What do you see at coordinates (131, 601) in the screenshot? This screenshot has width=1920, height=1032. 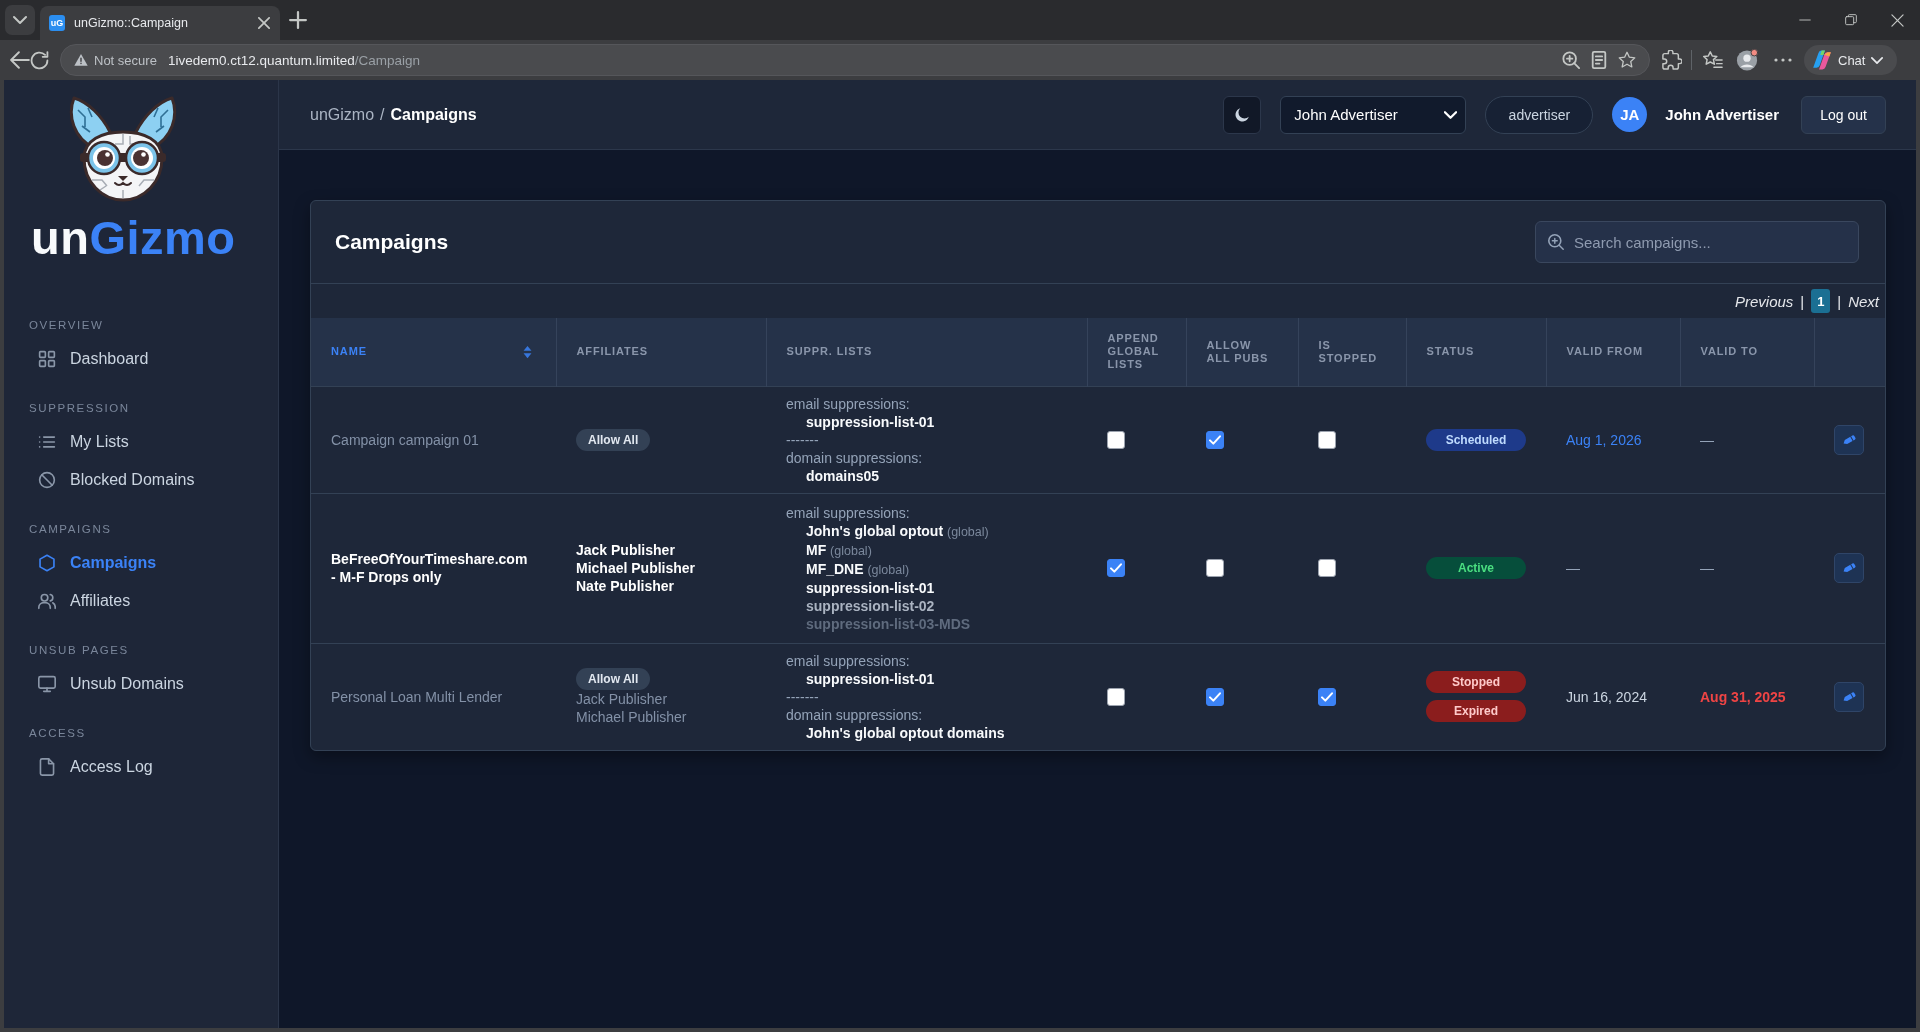 I see `nav-item: Affiliates` at bounding box center [131, 601].